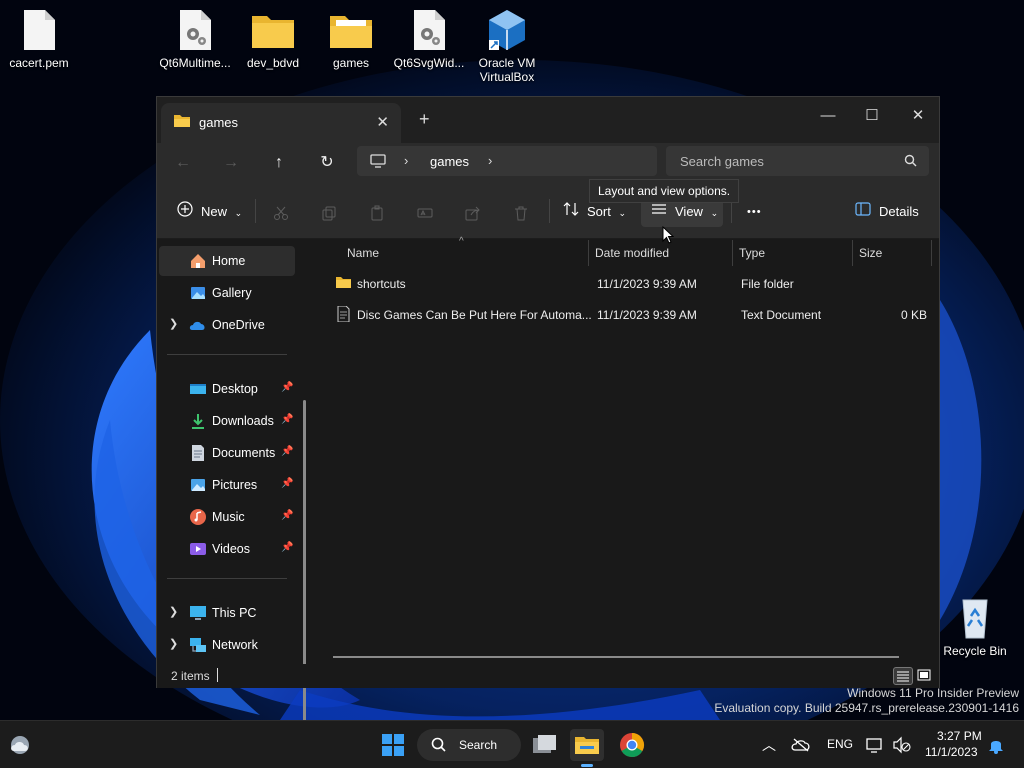 This screenshot has width=1024, height=768. What do you see at coordinates (227, 453) in the screenshot?
I see `sidebar-item-documents: Documents 📌` at bounding box center [227, 453].